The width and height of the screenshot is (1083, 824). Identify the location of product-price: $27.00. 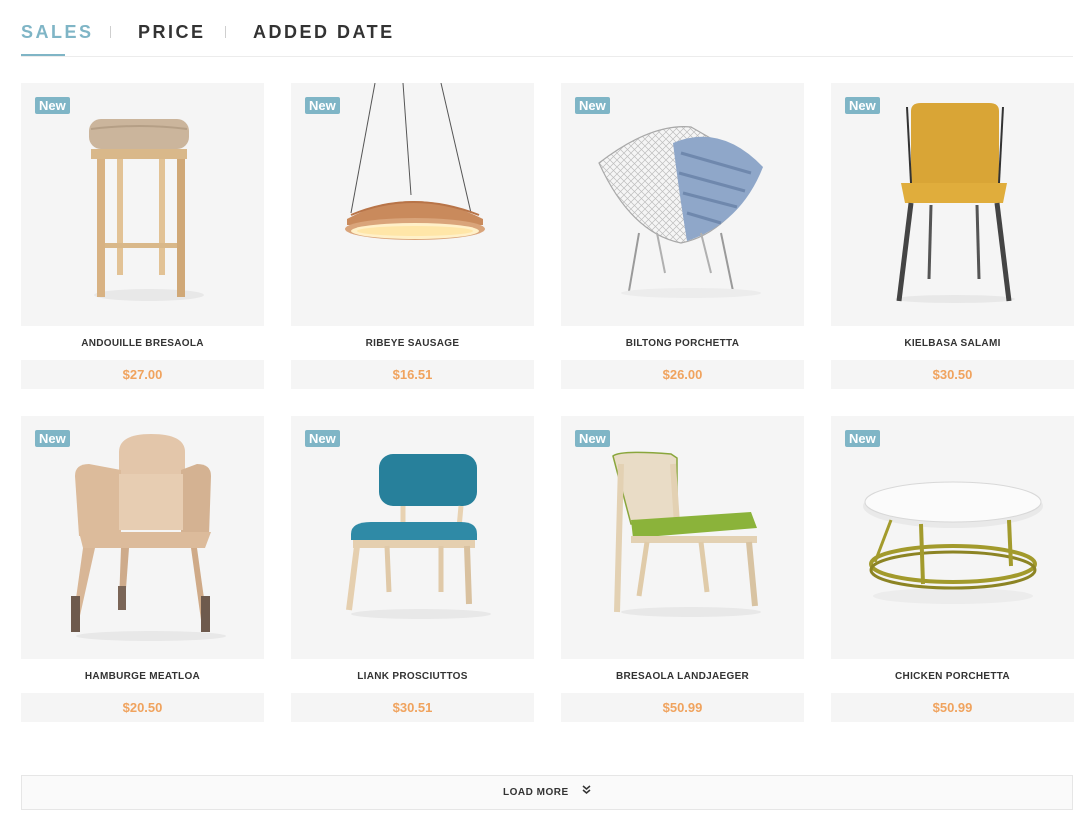
(142, 374).